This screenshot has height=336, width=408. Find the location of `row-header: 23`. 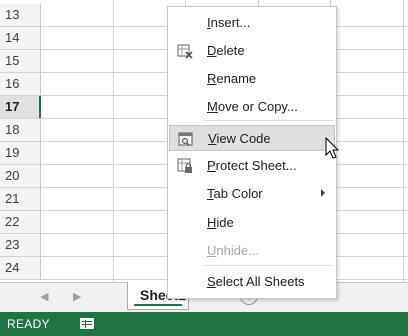

row-header: 23 is located at coordinates (20, 245).